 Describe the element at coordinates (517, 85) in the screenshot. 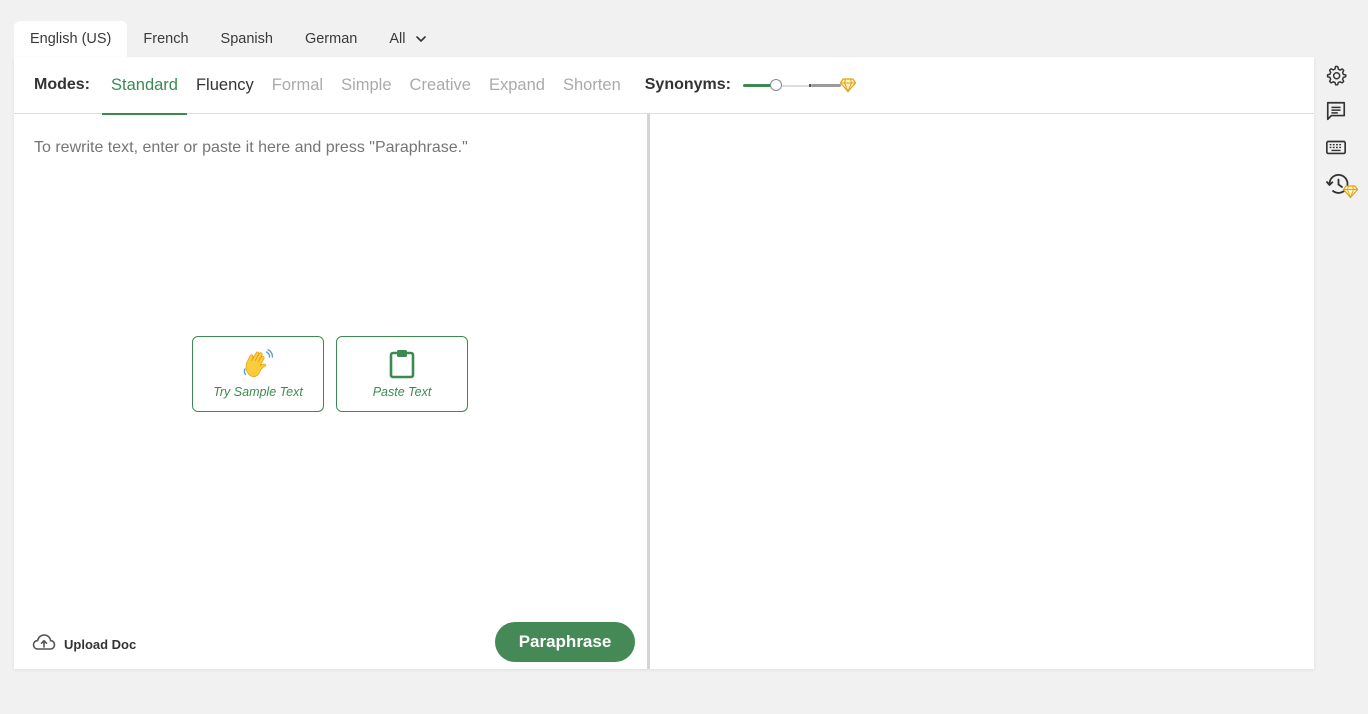

I see `mode-expand: Expand` at that location.